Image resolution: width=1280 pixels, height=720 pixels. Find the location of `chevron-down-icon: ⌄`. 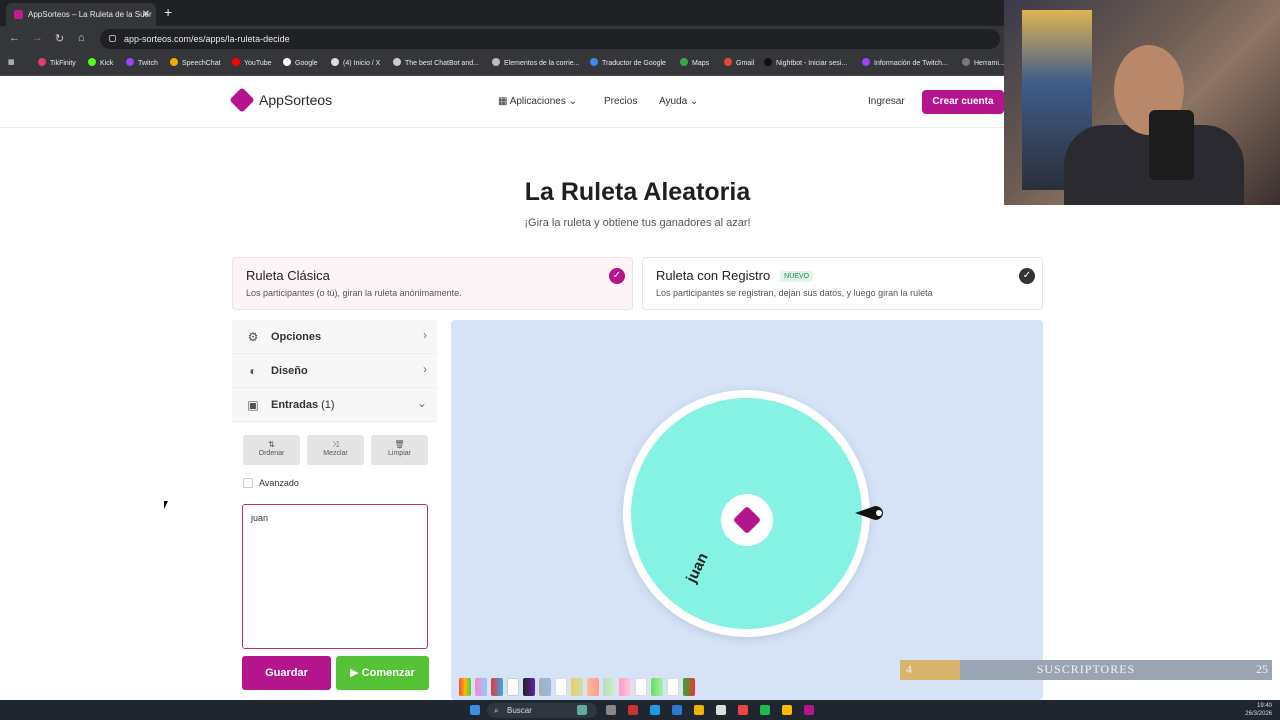

chevron-down-icon: ⌄ is located at coordinates (573, 101).